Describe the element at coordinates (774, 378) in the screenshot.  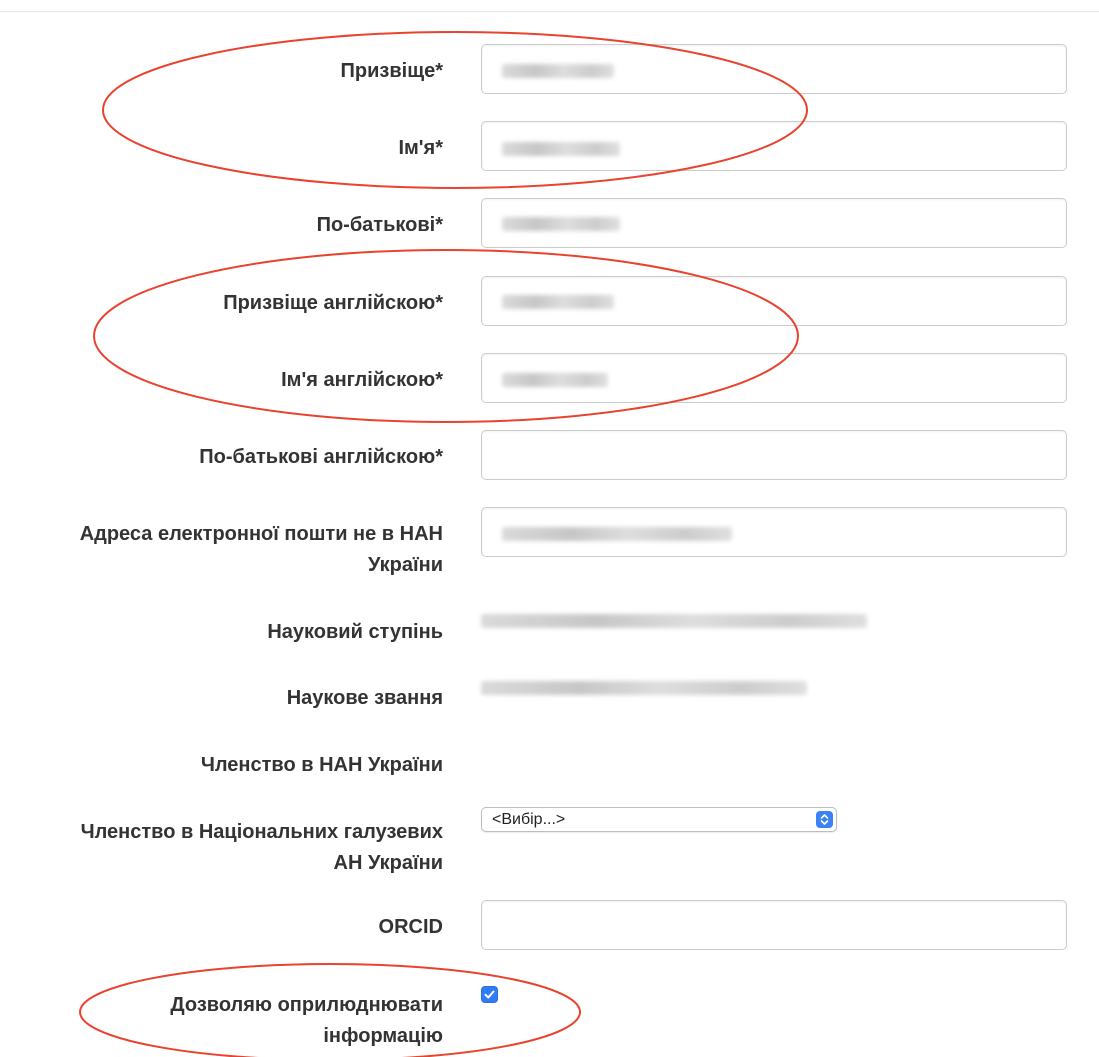
I see `name-en-field` at that location.